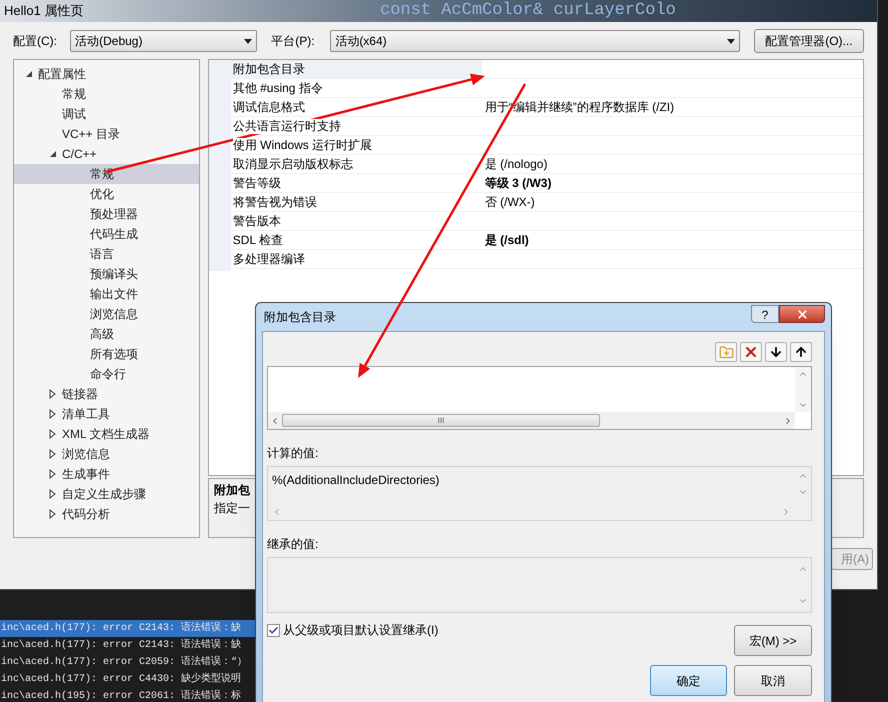  Describe the element at coordinates (505, 240) in the screenshot. I see `property-value: 是 (/sdl)` at that location.